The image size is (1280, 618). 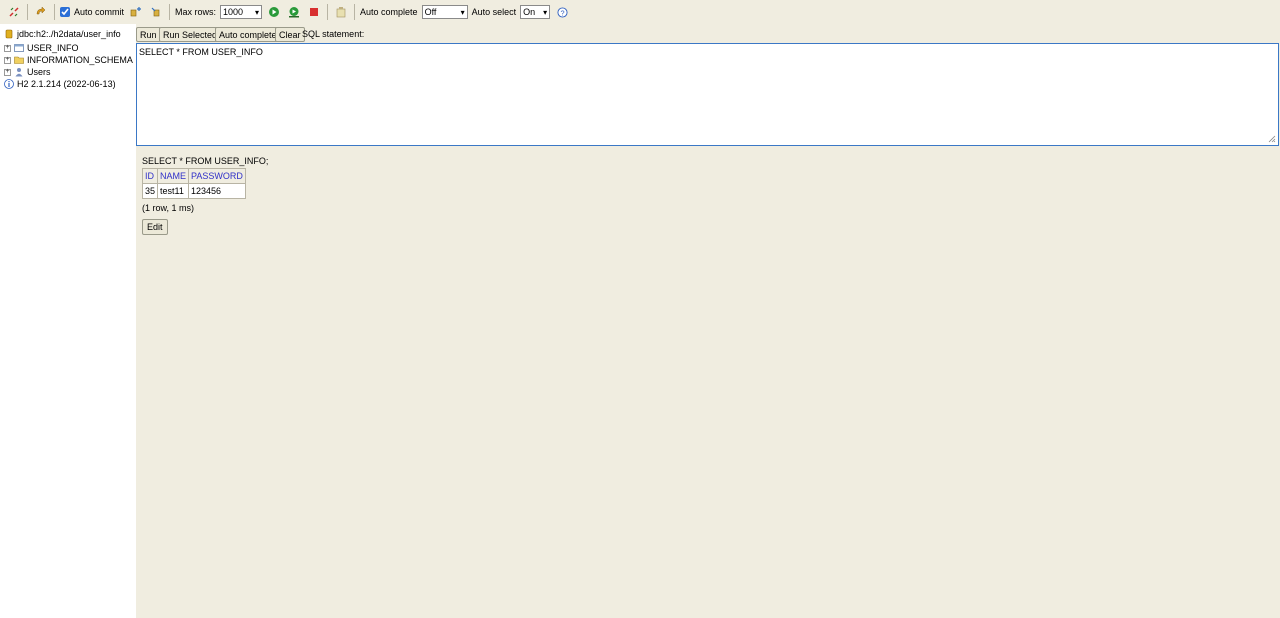 I want to click on edit-button: Edit, so click(x=155, y=227).